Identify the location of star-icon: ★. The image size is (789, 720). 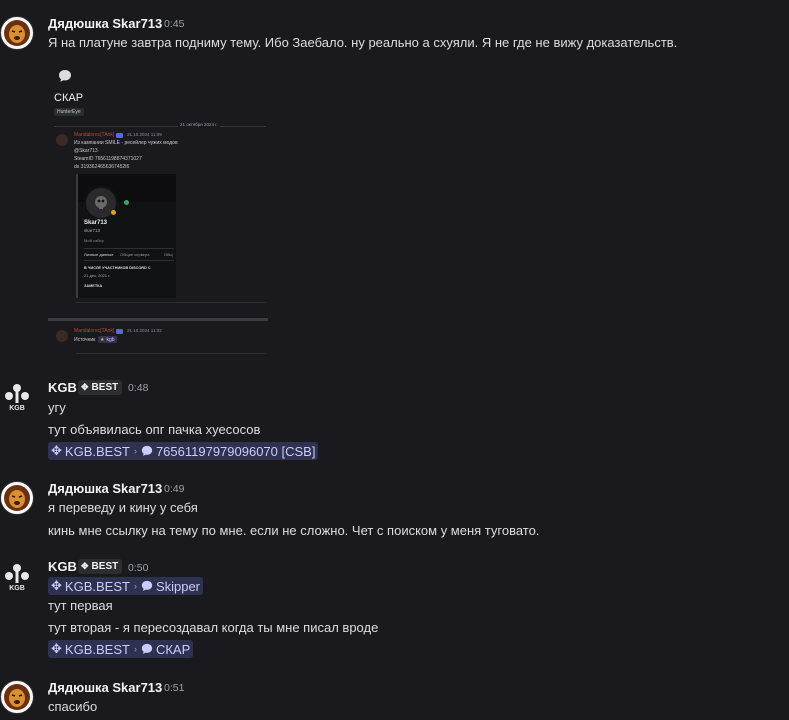
(102, 339).